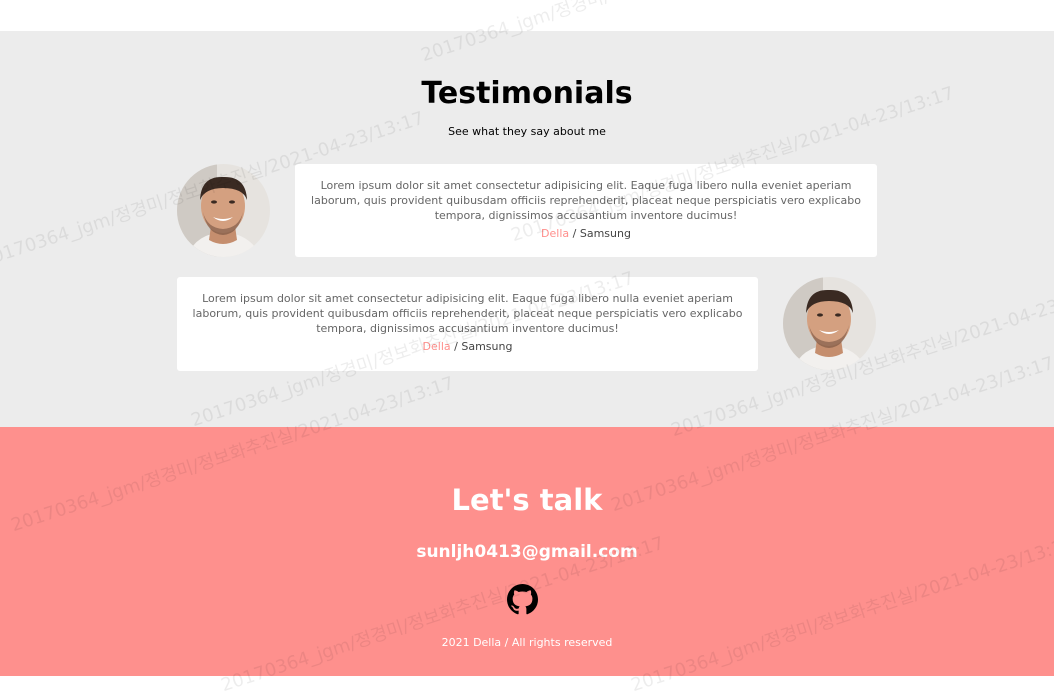  I want to click on contact-email: sunljh0413@gmail.com, so click(527, 552).